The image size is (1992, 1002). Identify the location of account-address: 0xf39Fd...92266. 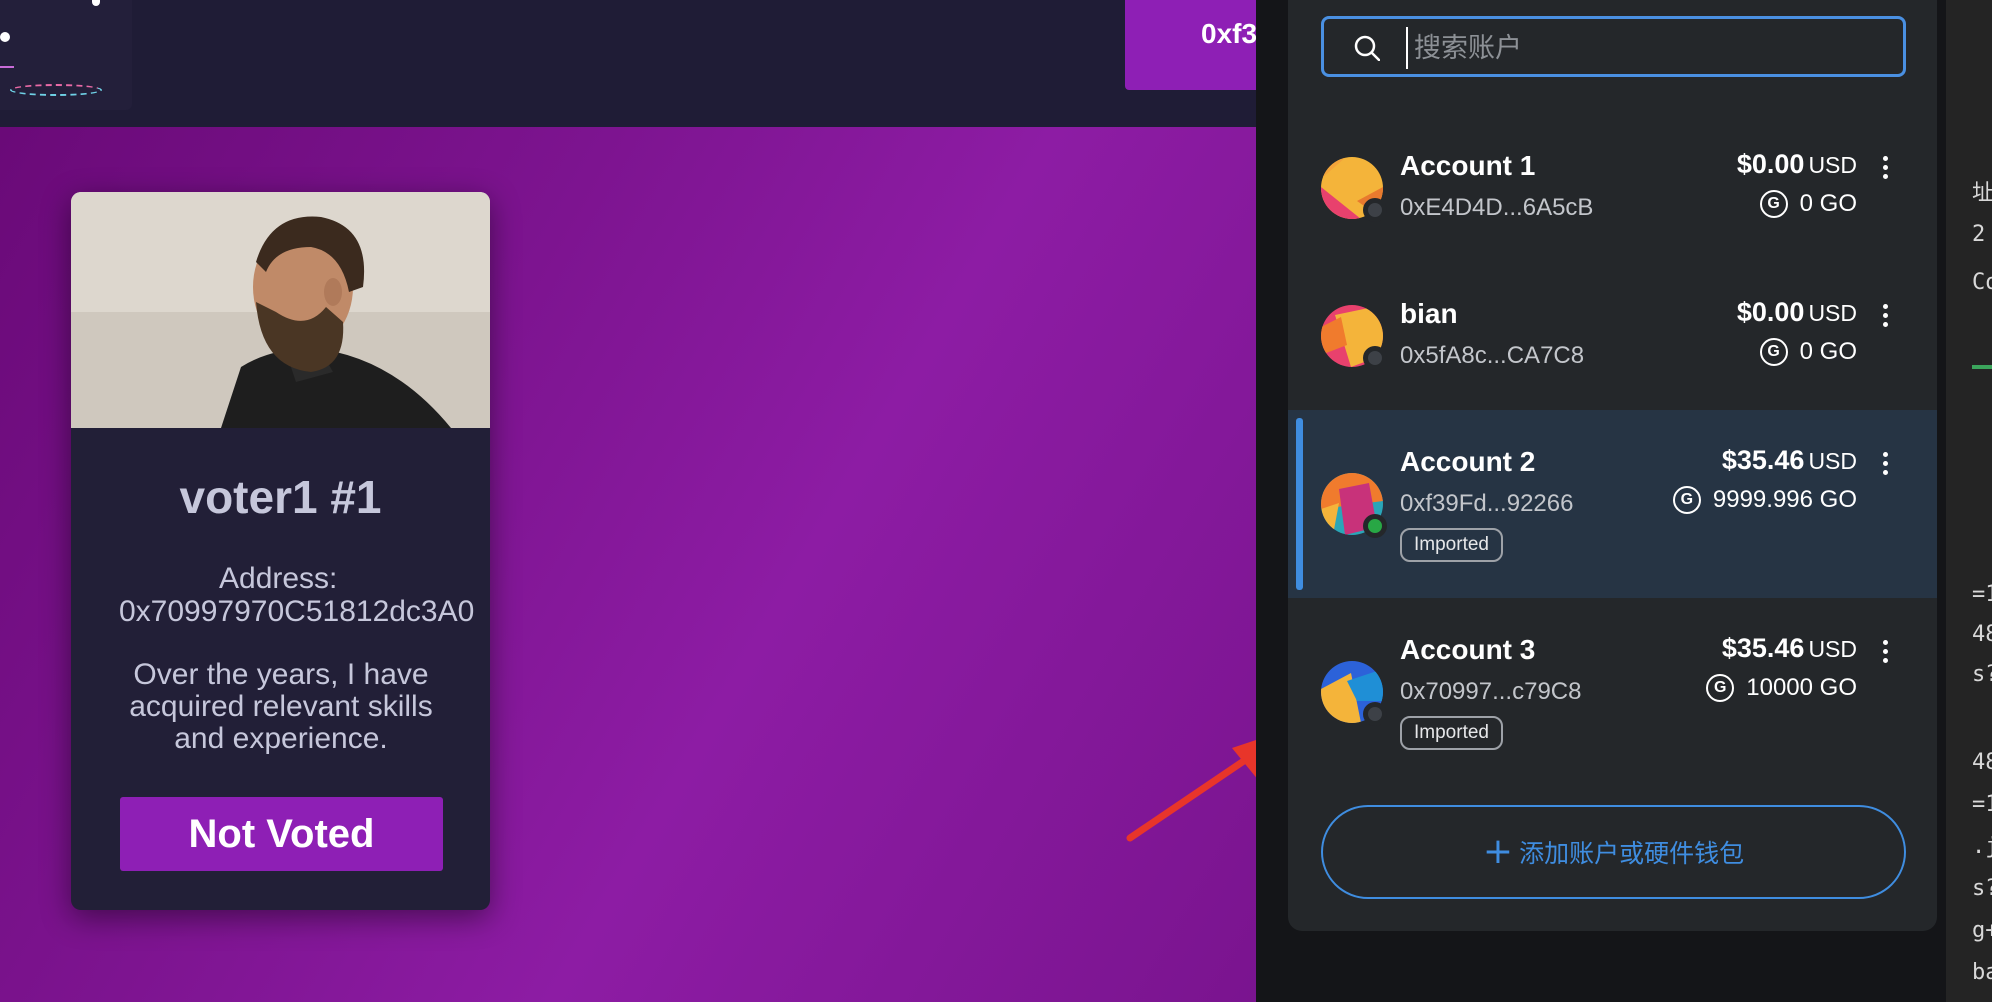
(1487, 503).